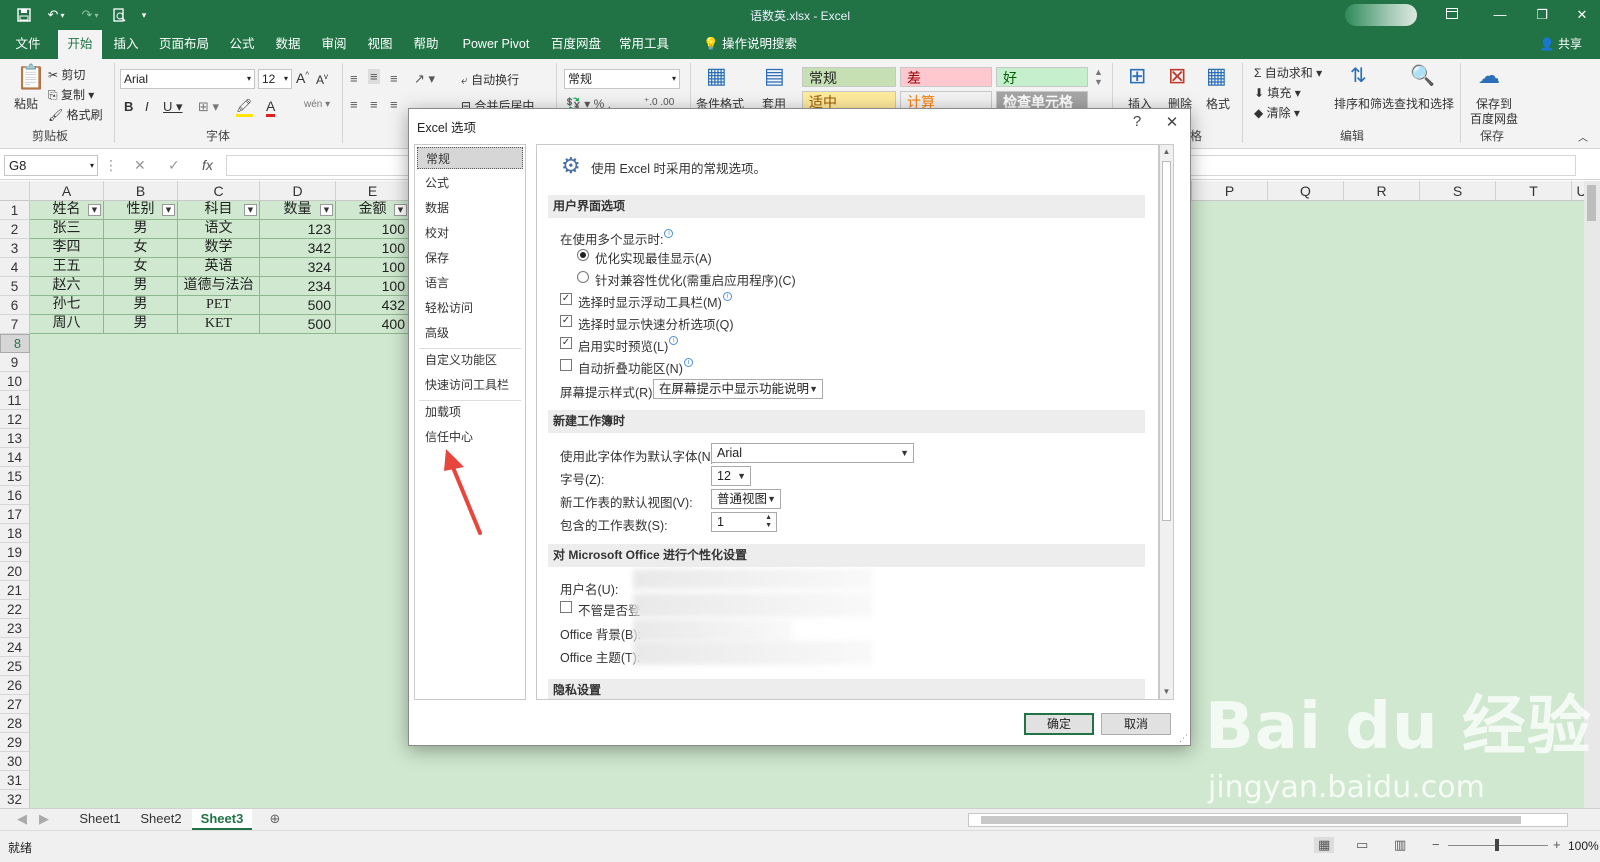 The image size is (1600, 862). What do you see at coordinates (15, 324) in the screenshot?
I see `row-header: 7` at bounding box center [15, 324].